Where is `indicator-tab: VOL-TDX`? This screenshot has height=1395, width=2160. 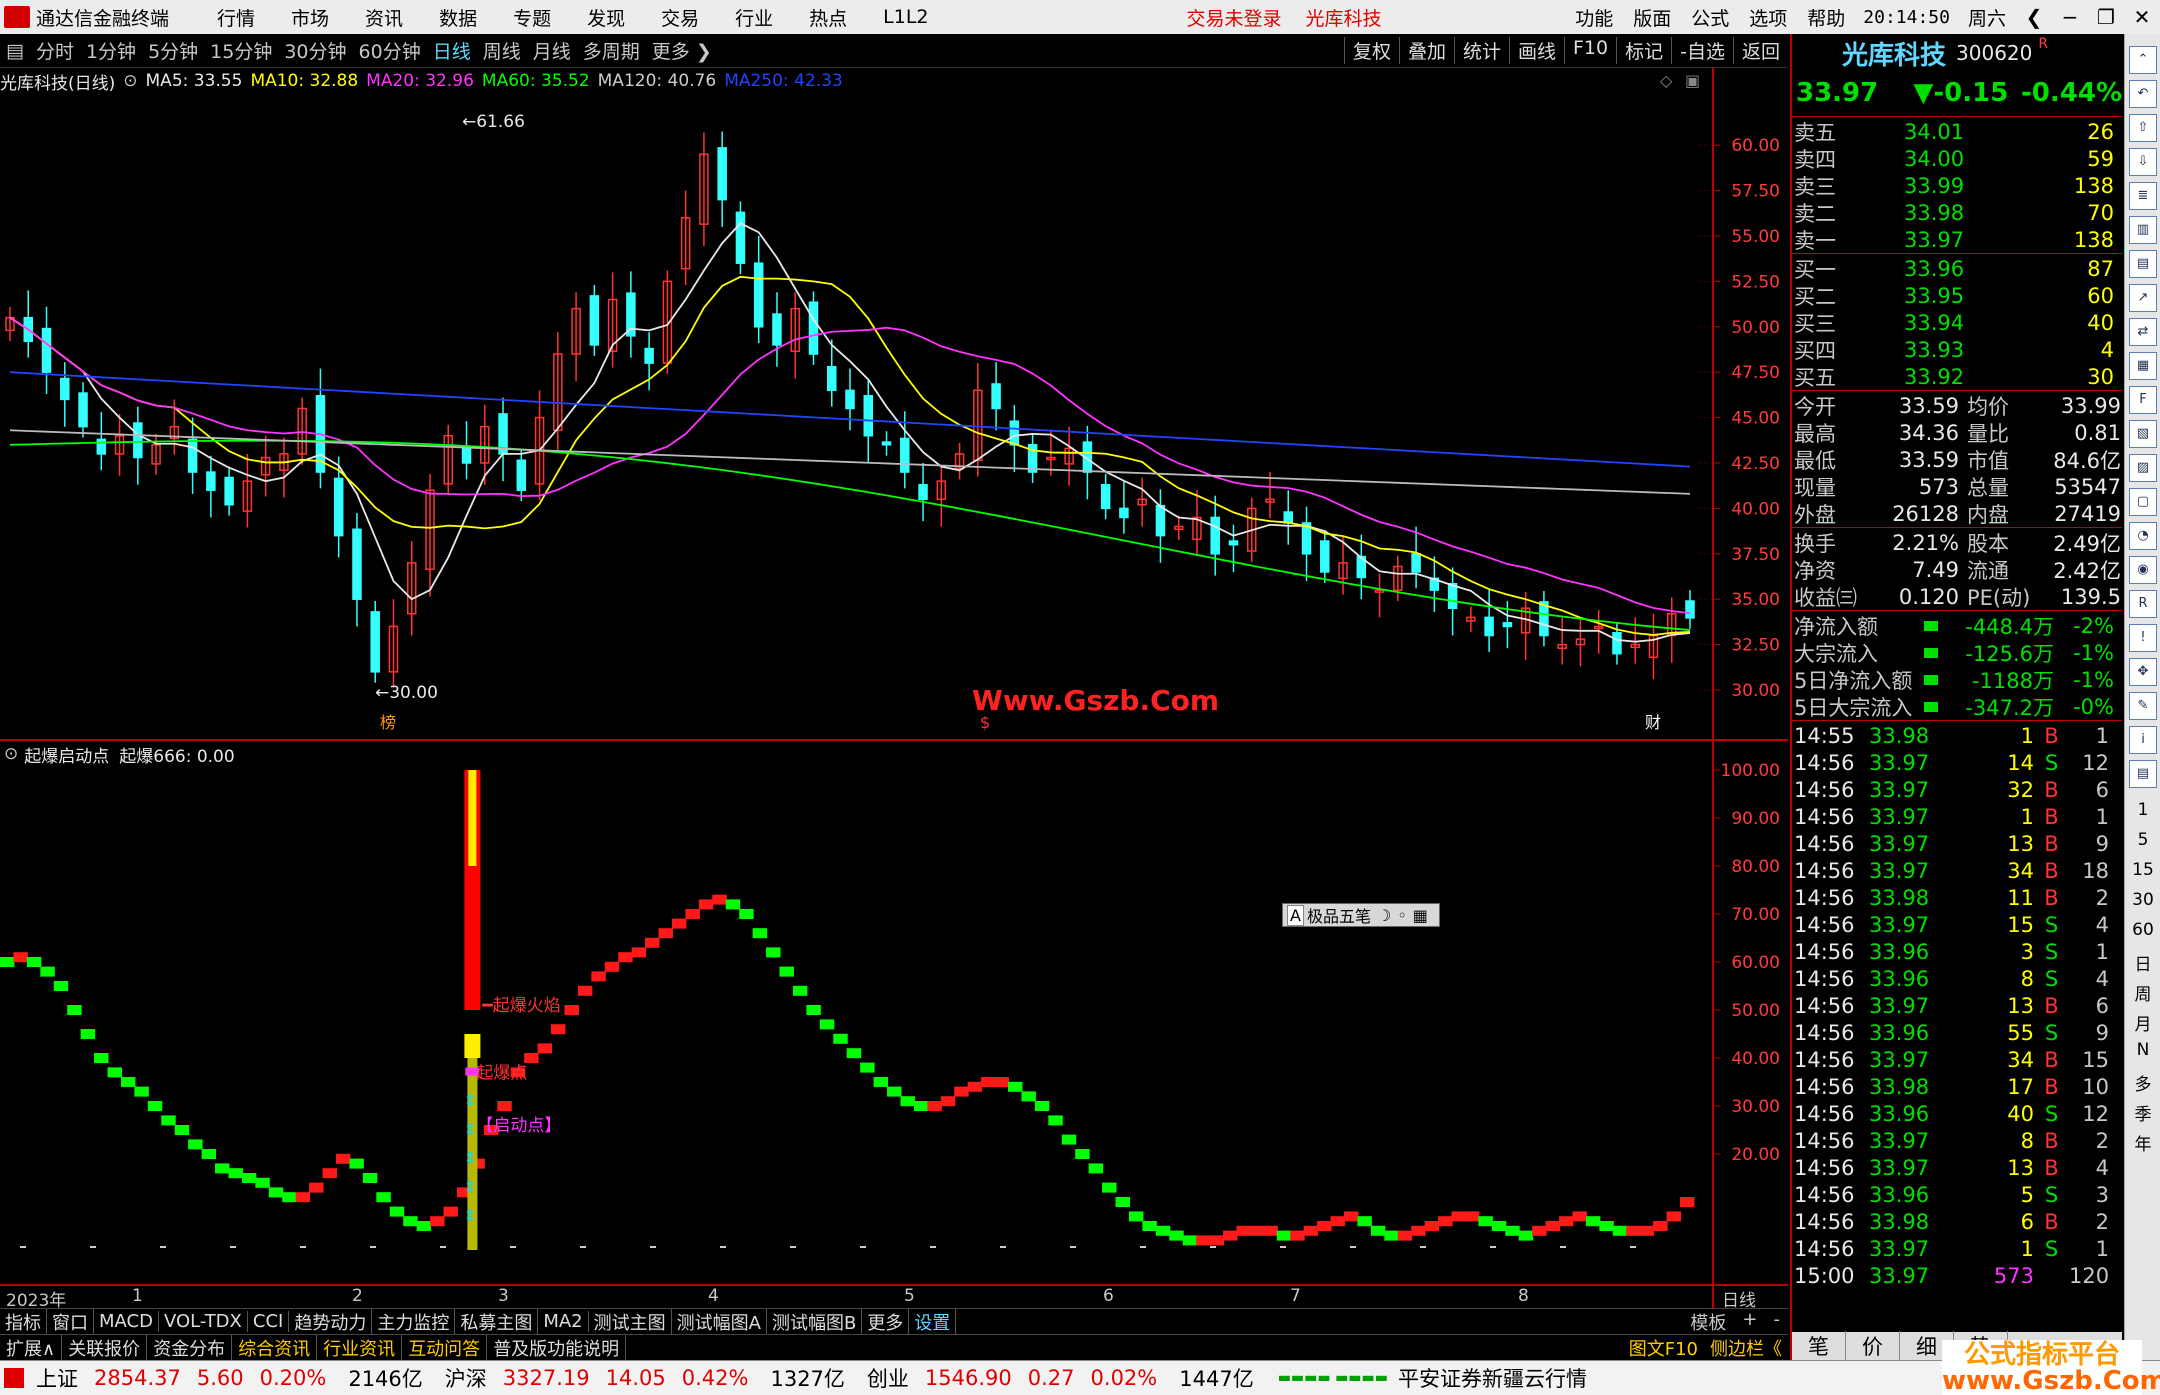 indicator-tab: VOL-TDX is located at coordinates (203, 1321).